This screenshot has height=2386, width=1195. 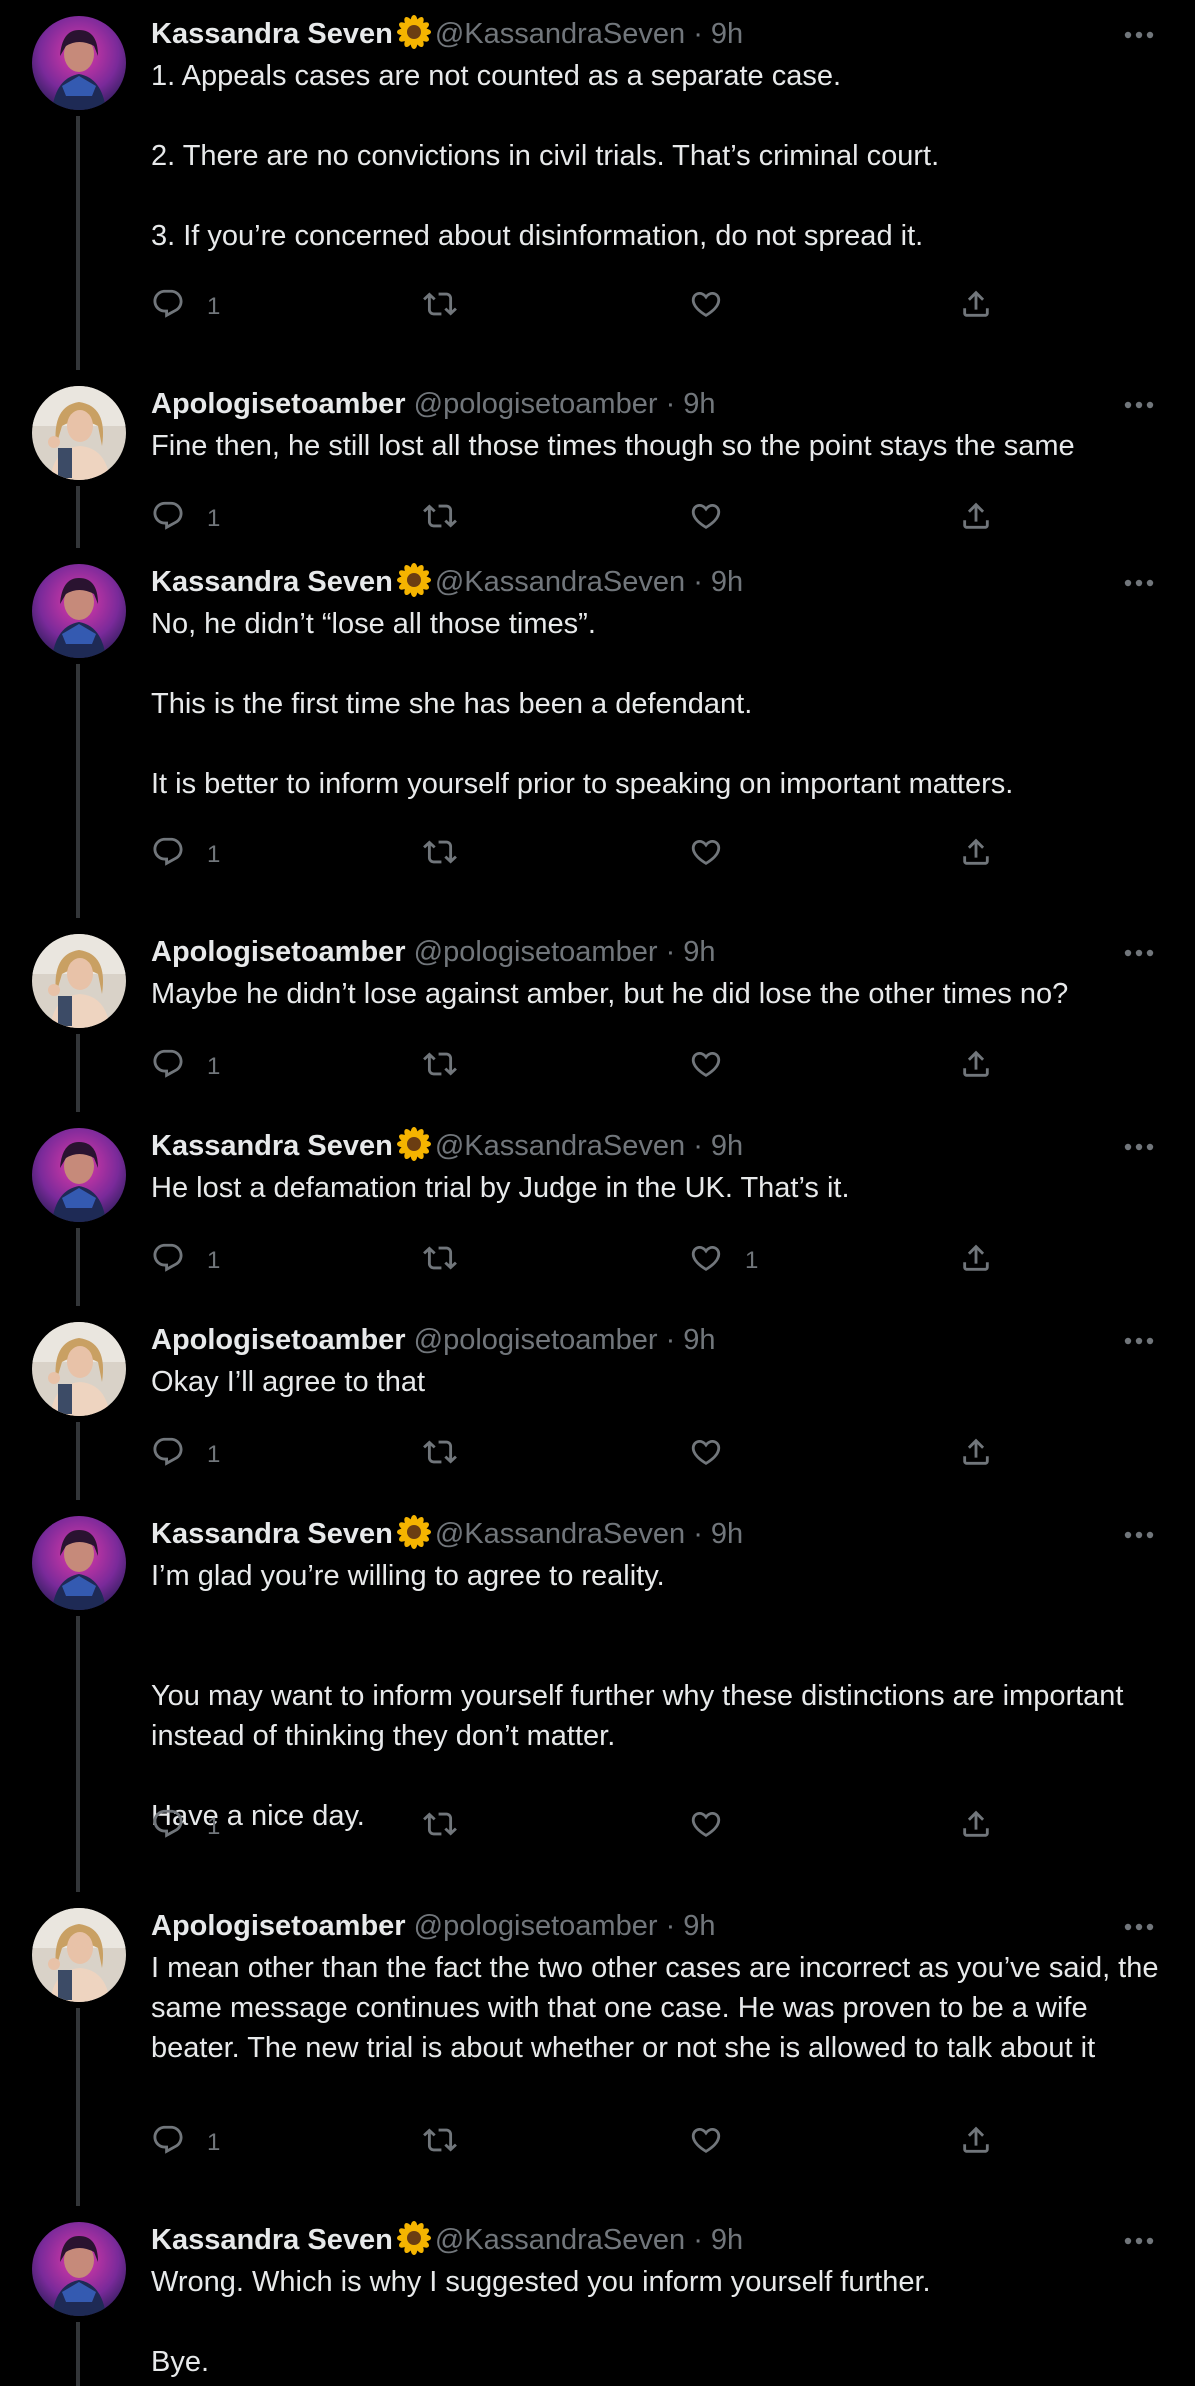 I want to click on share-icon, so click(x=976, y=307).